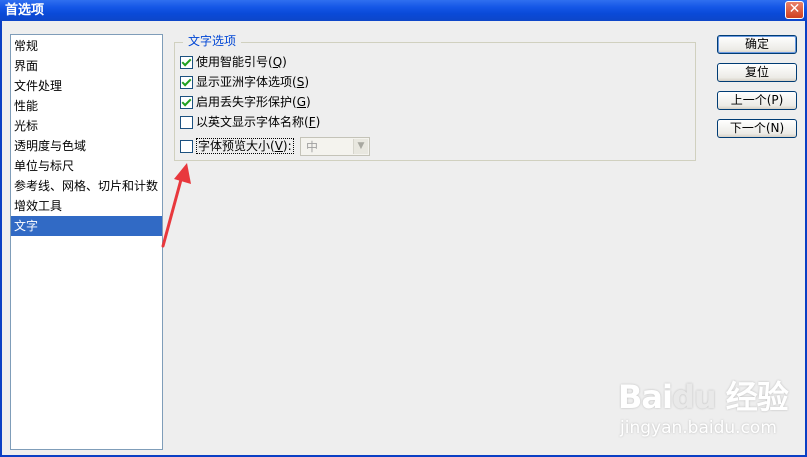 This screenshot has height=457, width=807. Describe the element at coordinates (335, 146) in the screenshot. I see `preview-size-select: 中 ▼` at that location.